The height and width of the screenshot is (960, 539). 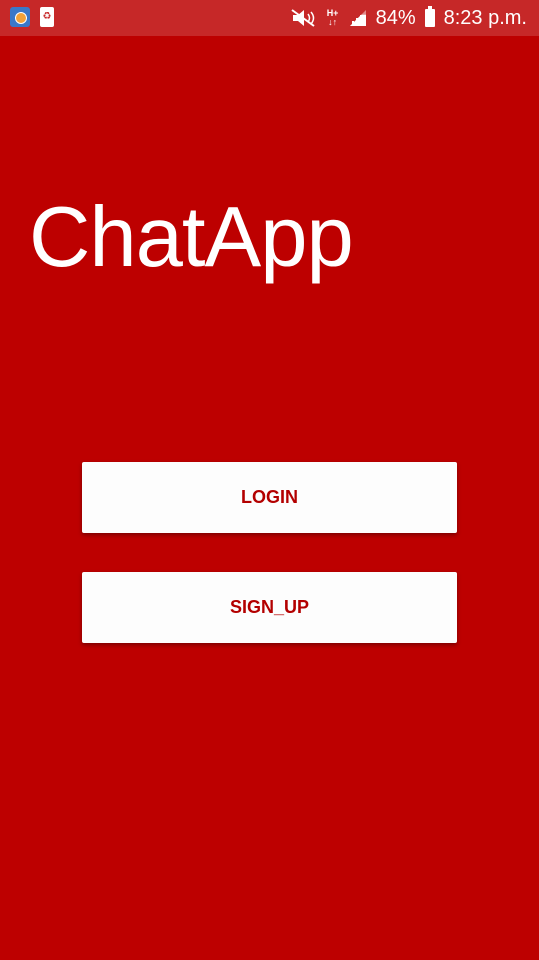 I want to click on system-tray: H+ ↓↑ 84% 8:23 p.m., so click(x=408, y=18).